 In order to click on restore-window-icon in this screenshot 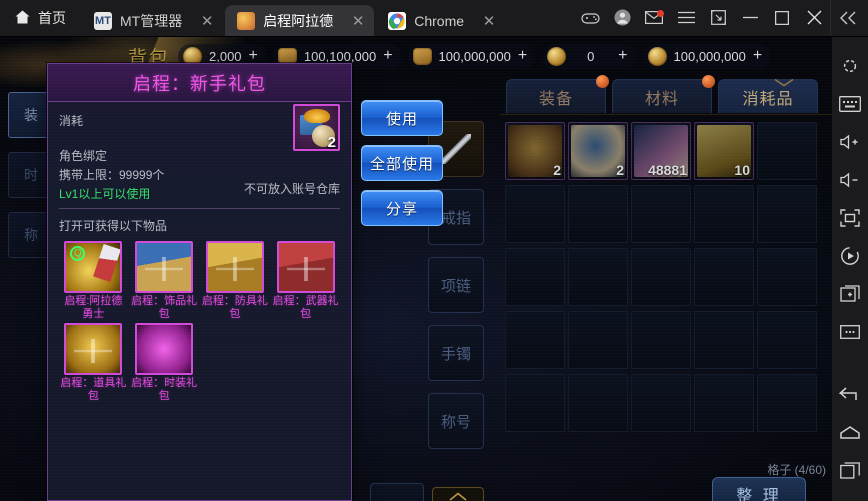, I will do `click(718, 18)`.